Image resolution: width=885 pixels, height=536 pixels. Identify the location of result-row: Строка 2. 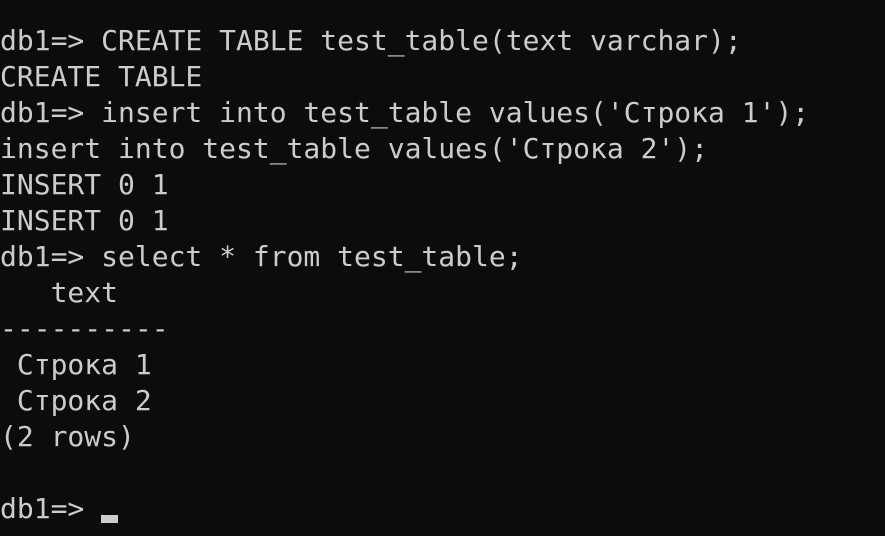
(76, 400).